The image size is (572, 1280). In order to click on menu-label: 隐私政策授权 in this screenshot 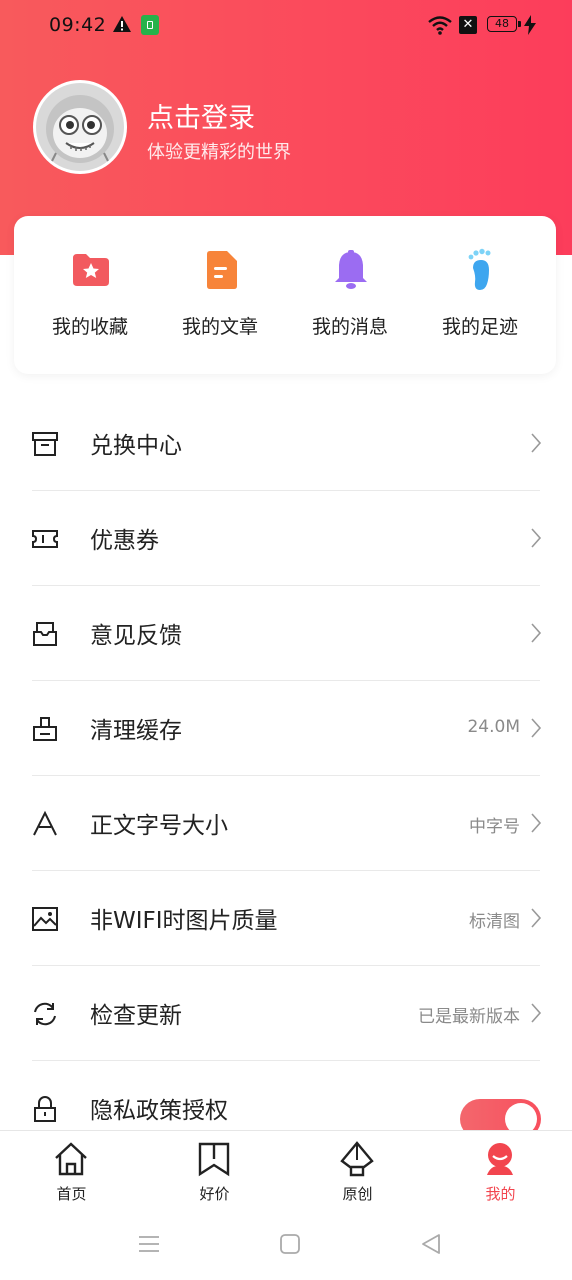, I will do `click(159, 1111)`.